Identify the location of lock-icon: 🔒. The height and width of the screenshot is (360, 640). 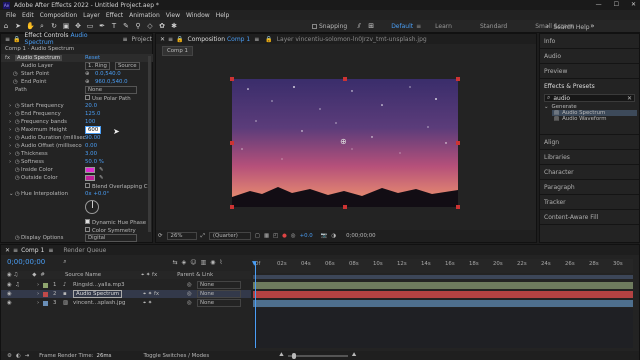
(16, 39).